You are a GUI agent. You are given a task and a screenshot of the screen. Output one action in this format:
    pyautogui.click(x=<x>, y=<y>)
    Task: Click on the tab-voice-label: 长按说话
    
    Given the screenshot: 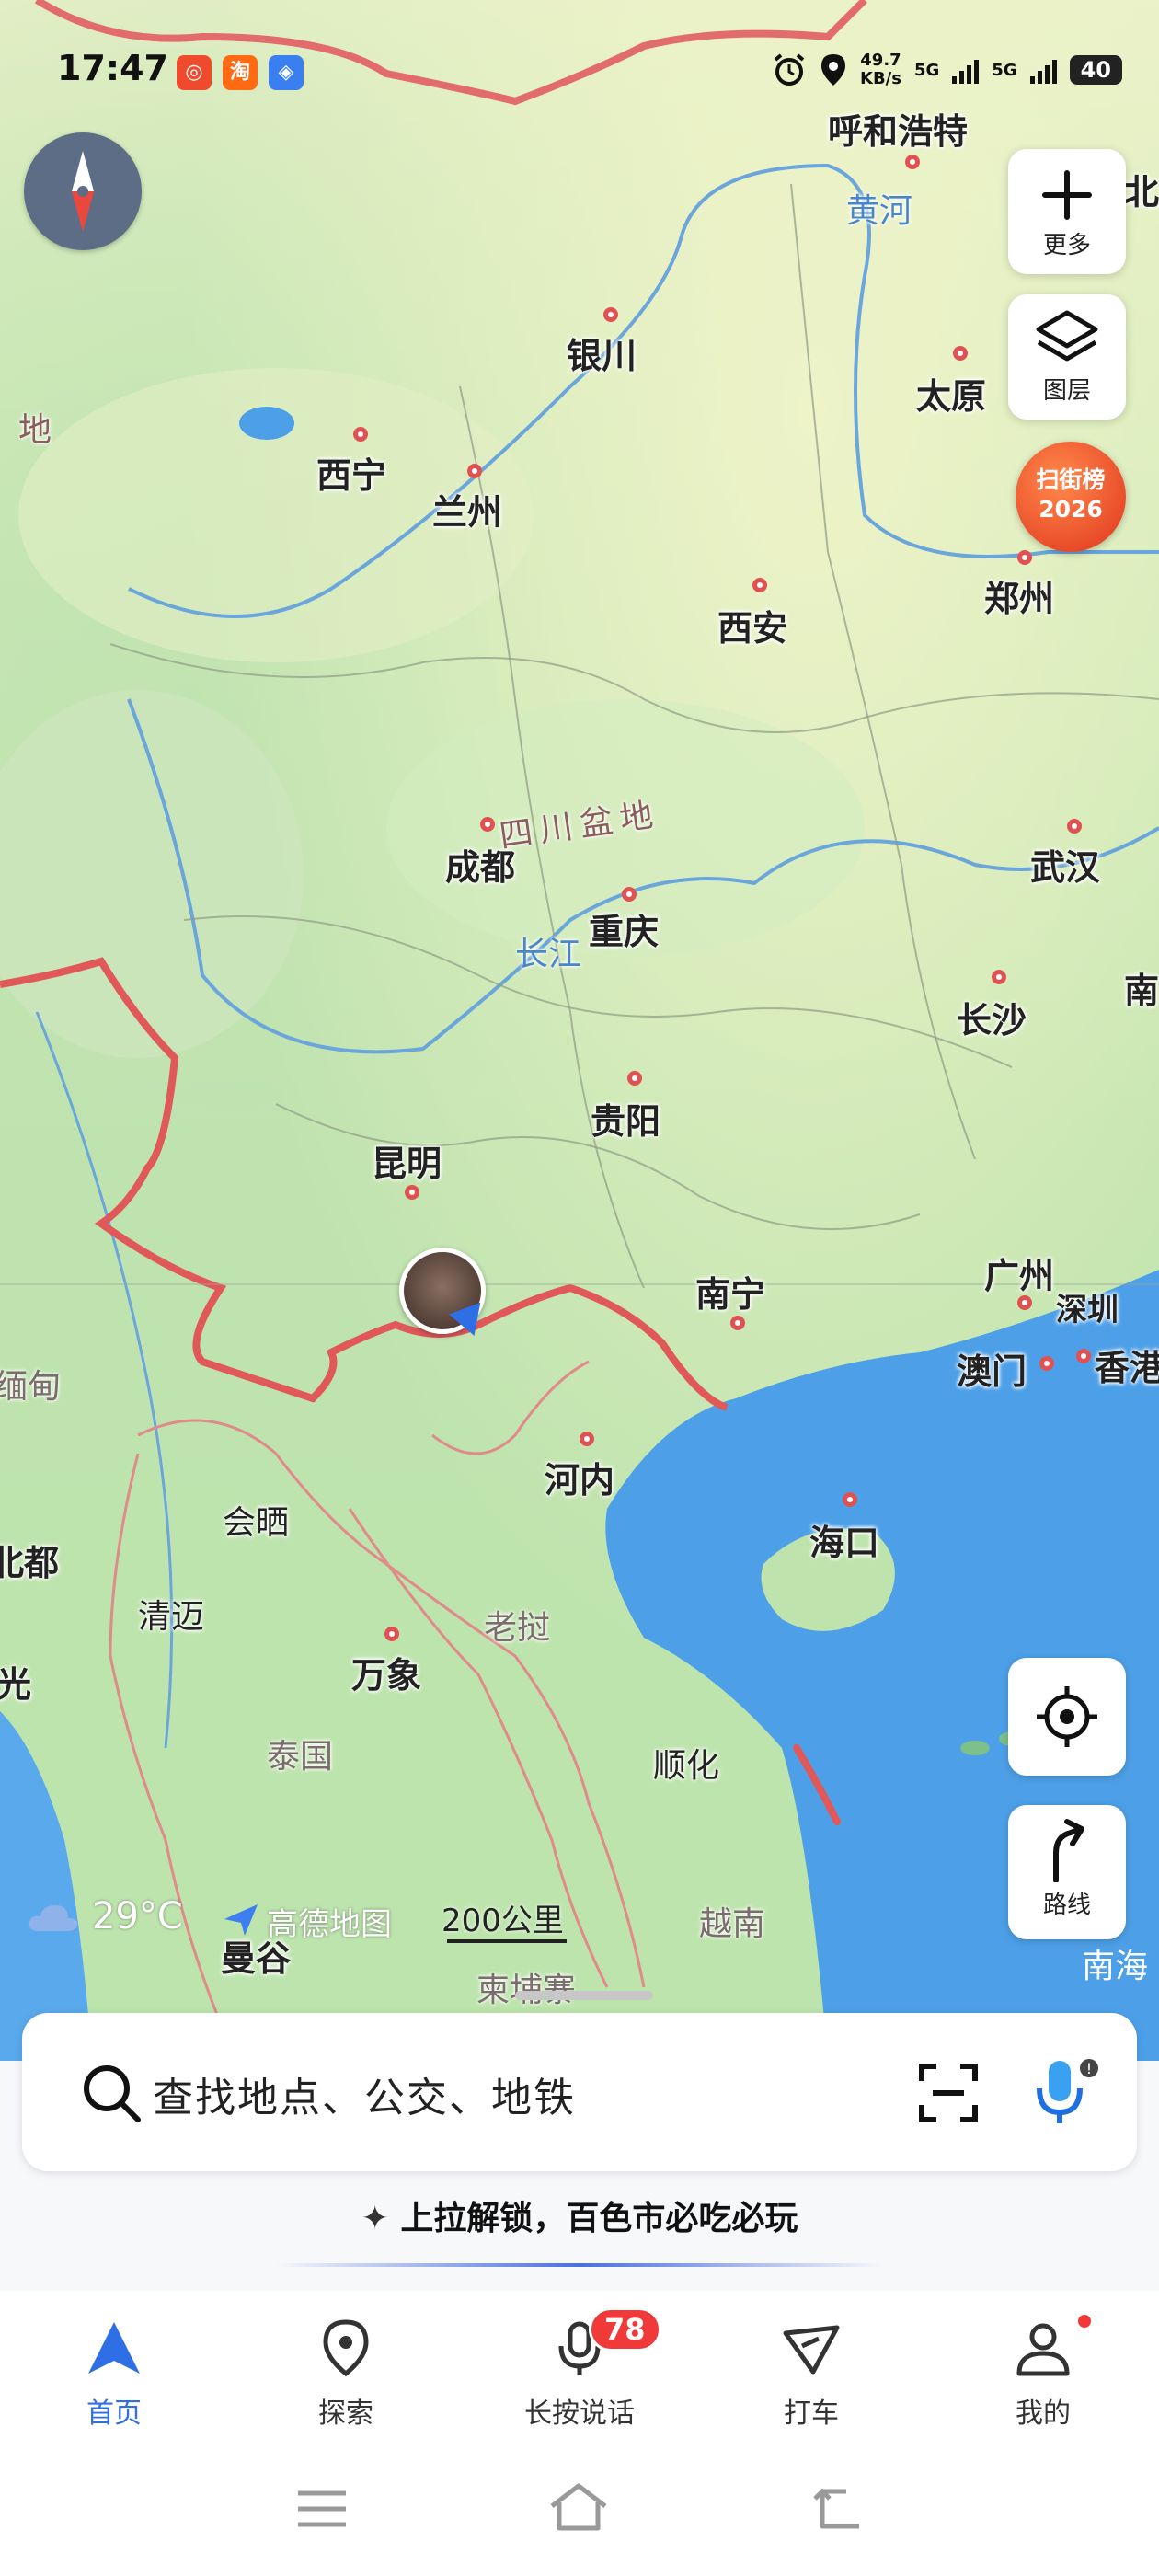 What is the action you would take?
    pyautogui.click(x=579, y=2414)
    